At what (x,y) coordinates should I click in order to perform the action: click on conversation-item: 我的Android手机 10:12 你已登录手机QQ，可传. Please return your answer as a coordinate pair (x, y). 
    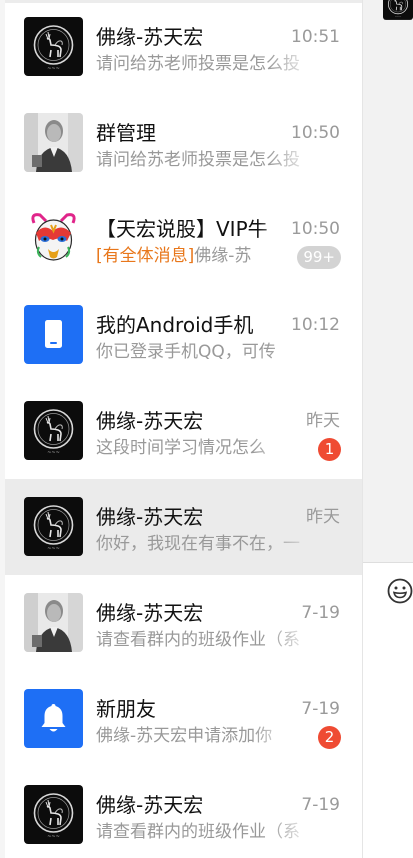
    Looking at the image, I should click on (183, 335).